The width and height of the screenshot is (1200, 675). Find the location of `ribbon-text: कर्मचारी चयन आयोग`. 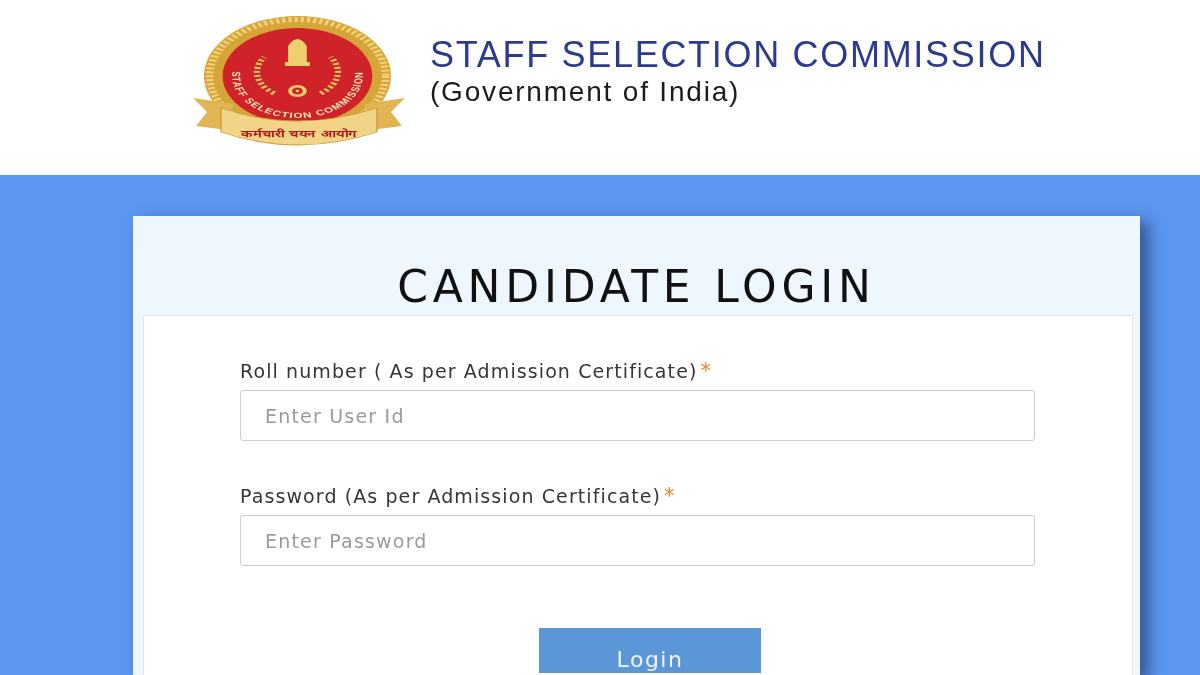

ribbon-text: कर्मचारी चयन आयोग is located at coordinates (299, 133).